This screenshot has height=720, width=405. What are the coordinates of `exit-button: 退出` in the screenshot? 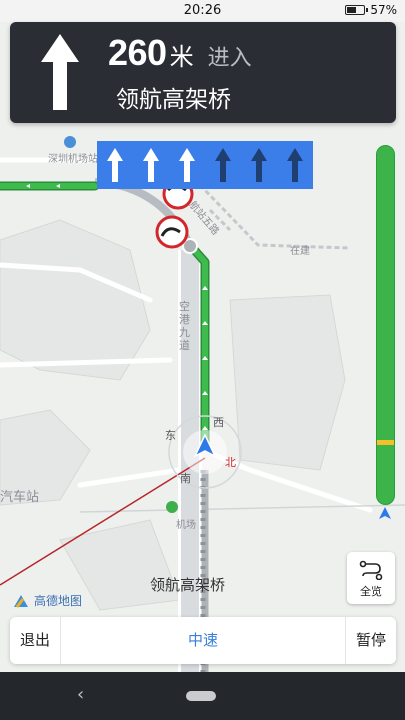 It's located at (35, 640).